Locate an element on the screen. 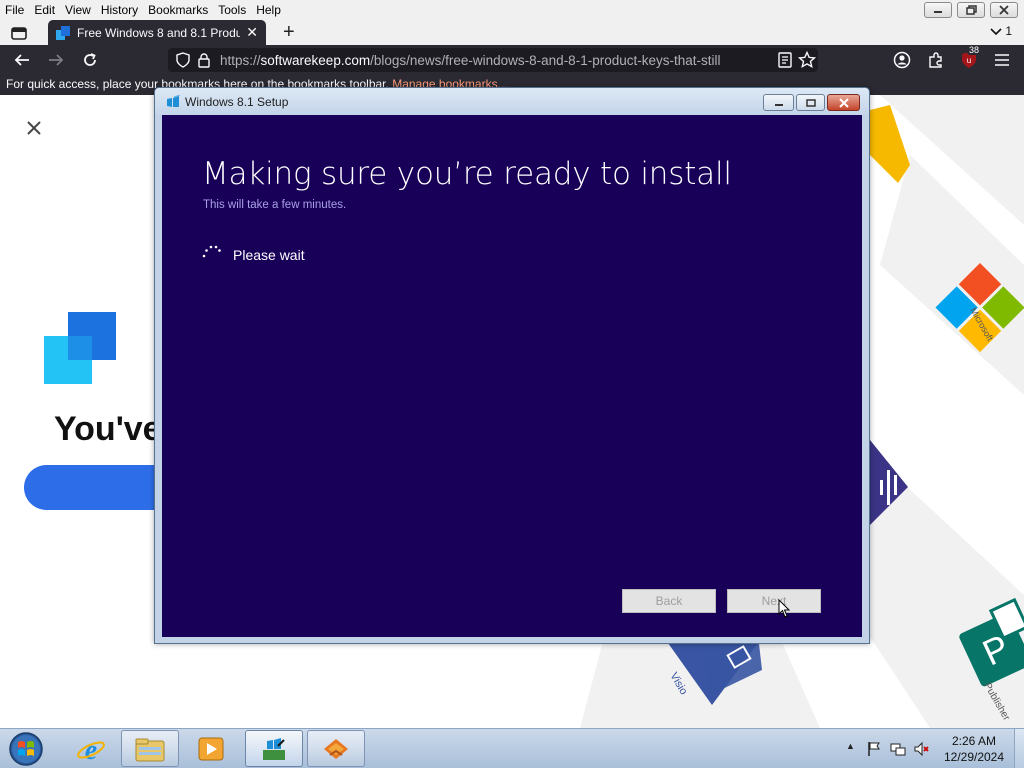 The width and height of the screenshot is (1024, 768). restore-icon is located at coordinates (971, 10).